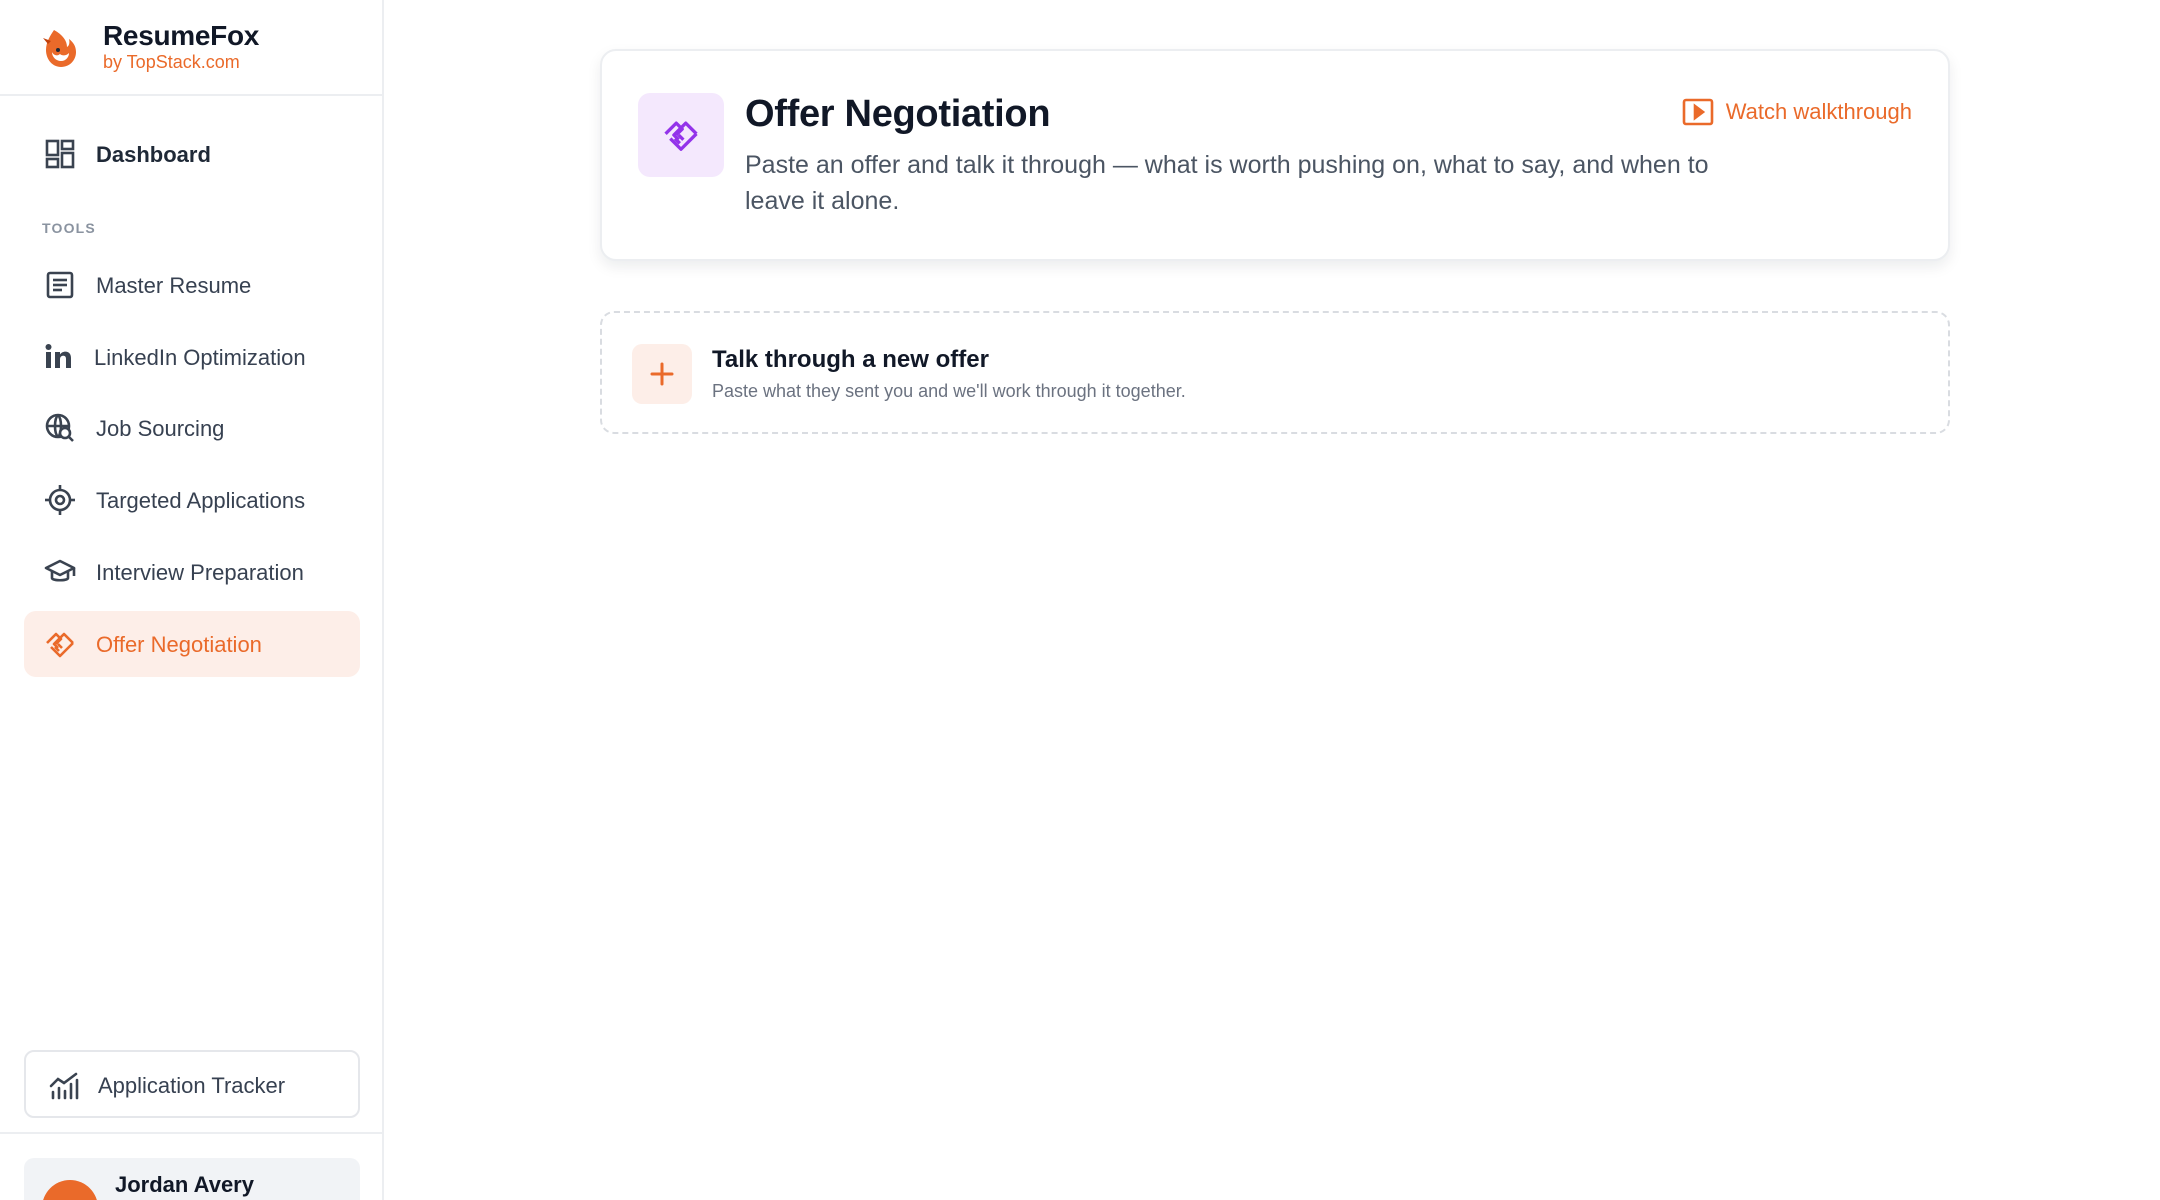 The height and width of the screenshot is (1200, 2160). I want to click on chart-icon, so click(64, 1086).